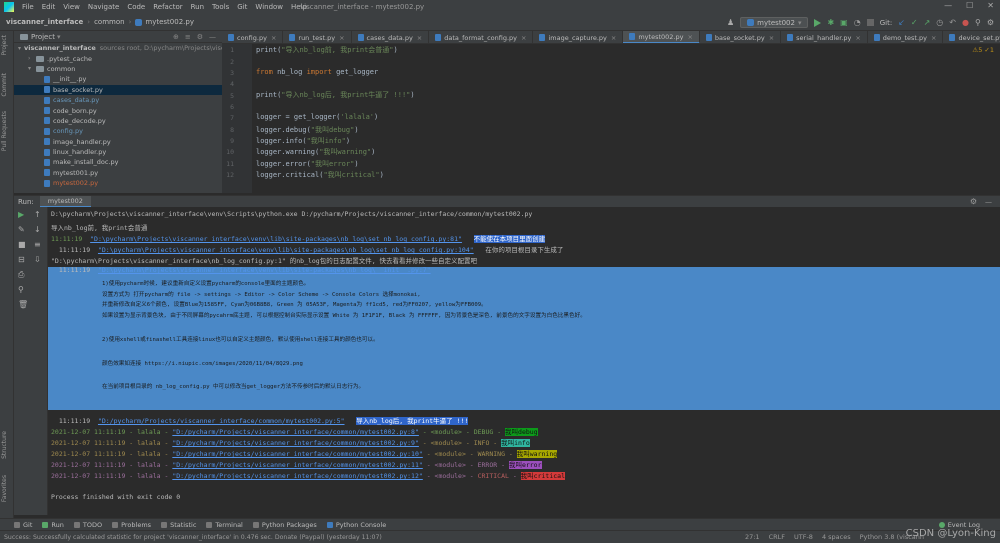  Describe the element at coordinates (971, 37) in the screenshot. I see `tab-device-set: device_set.py×` at that location.